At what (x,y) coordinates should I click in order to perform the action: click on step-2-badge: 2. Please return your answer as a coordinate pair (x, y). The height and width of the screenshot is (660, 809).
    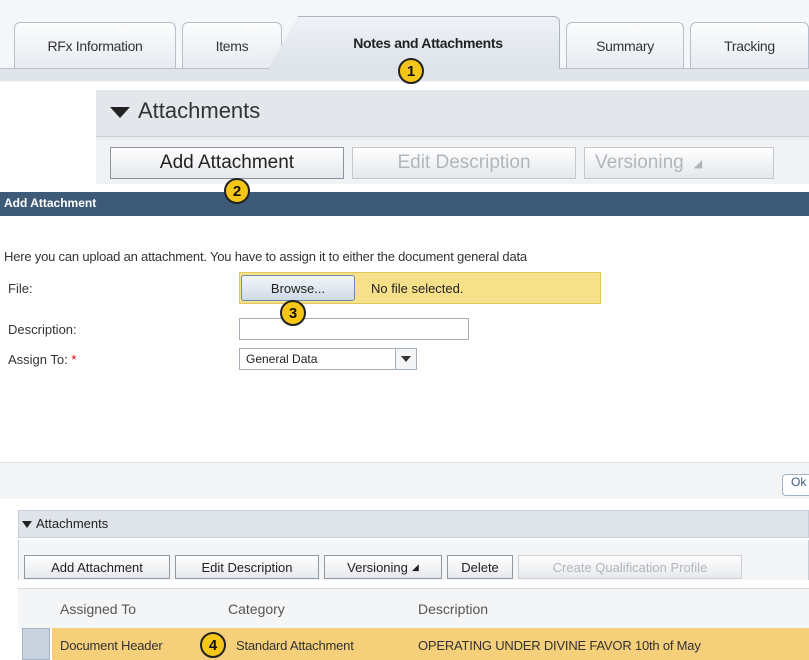
    Looking at the image, I should click on (237, 191).